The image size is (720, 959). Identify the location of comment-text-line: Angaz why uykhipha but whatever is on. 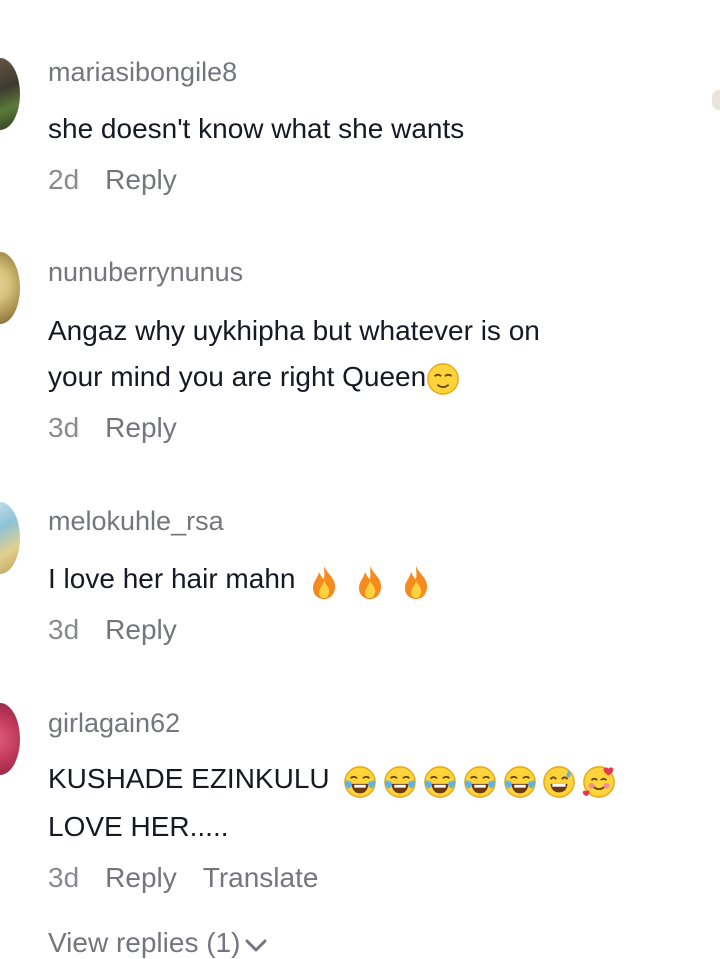
(294, 330).